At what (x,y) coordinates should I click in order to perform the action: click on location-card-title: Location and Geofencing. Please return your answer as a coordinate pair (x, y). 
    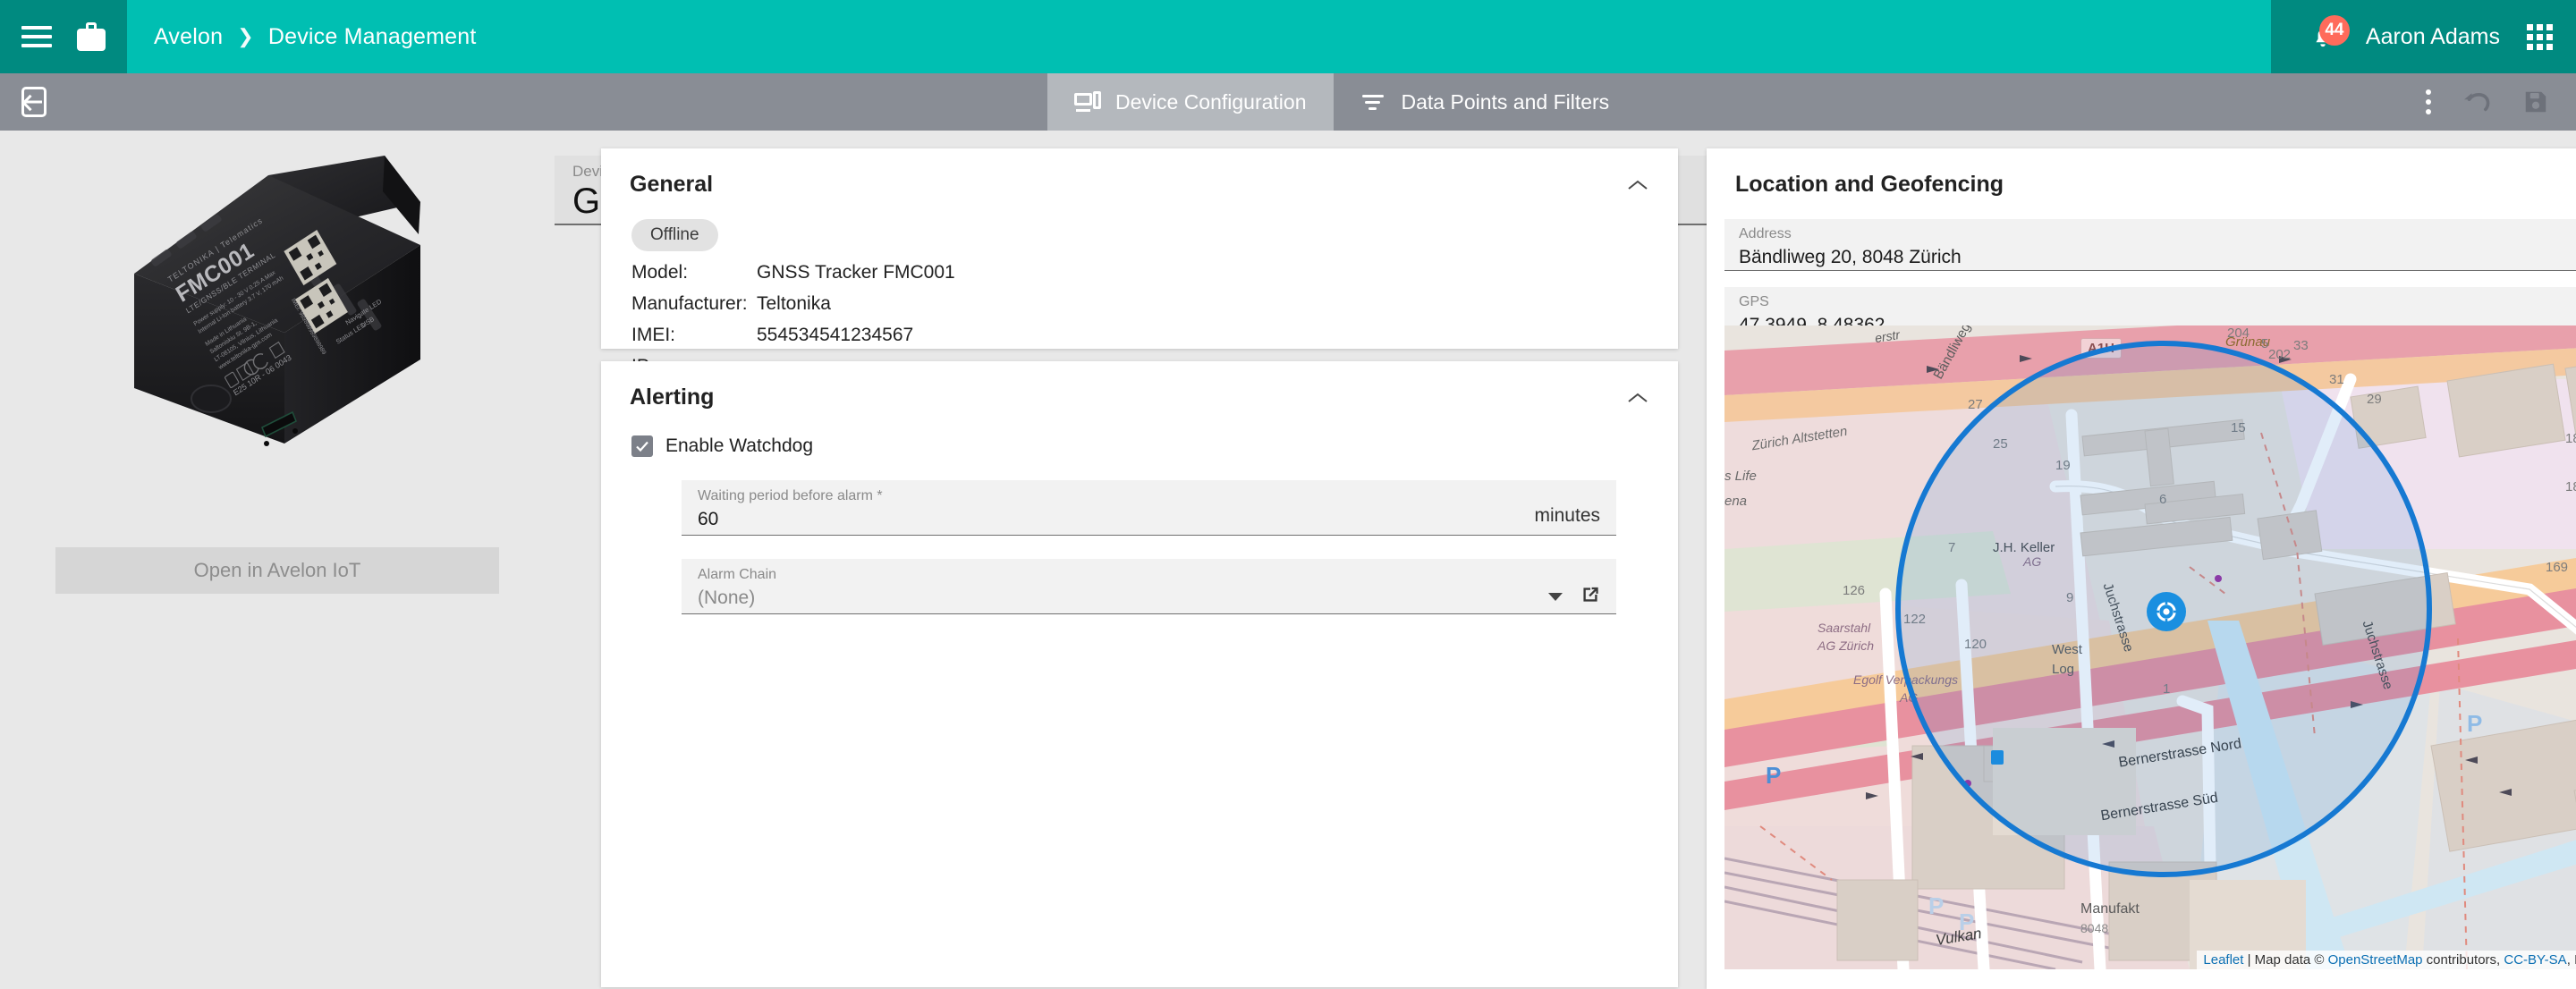
    Looking at the image, I should click on (1869, 184).